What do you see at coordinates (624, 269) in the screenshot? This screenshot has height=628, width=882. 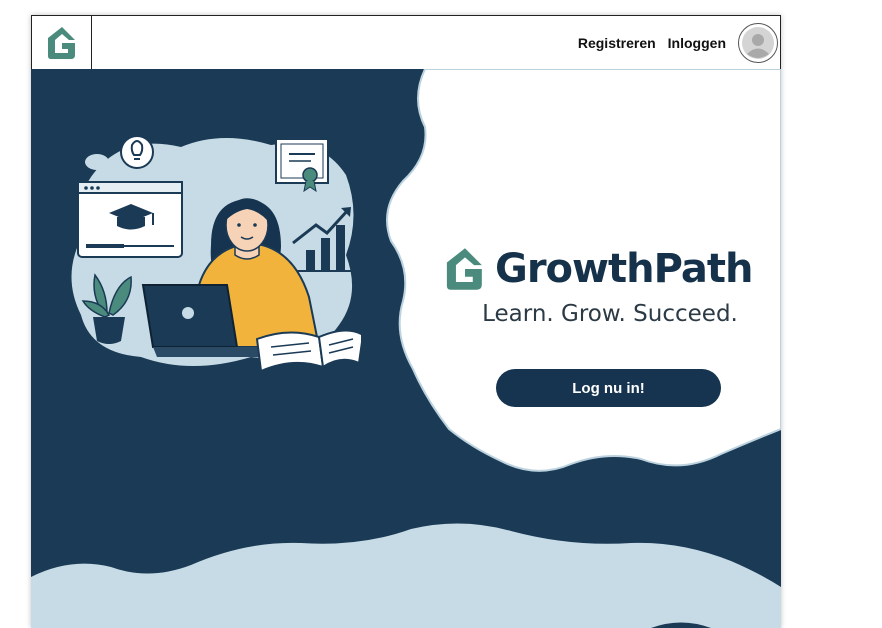 I see `brand-name: GrowthPath` at bounding box center [624, 269].